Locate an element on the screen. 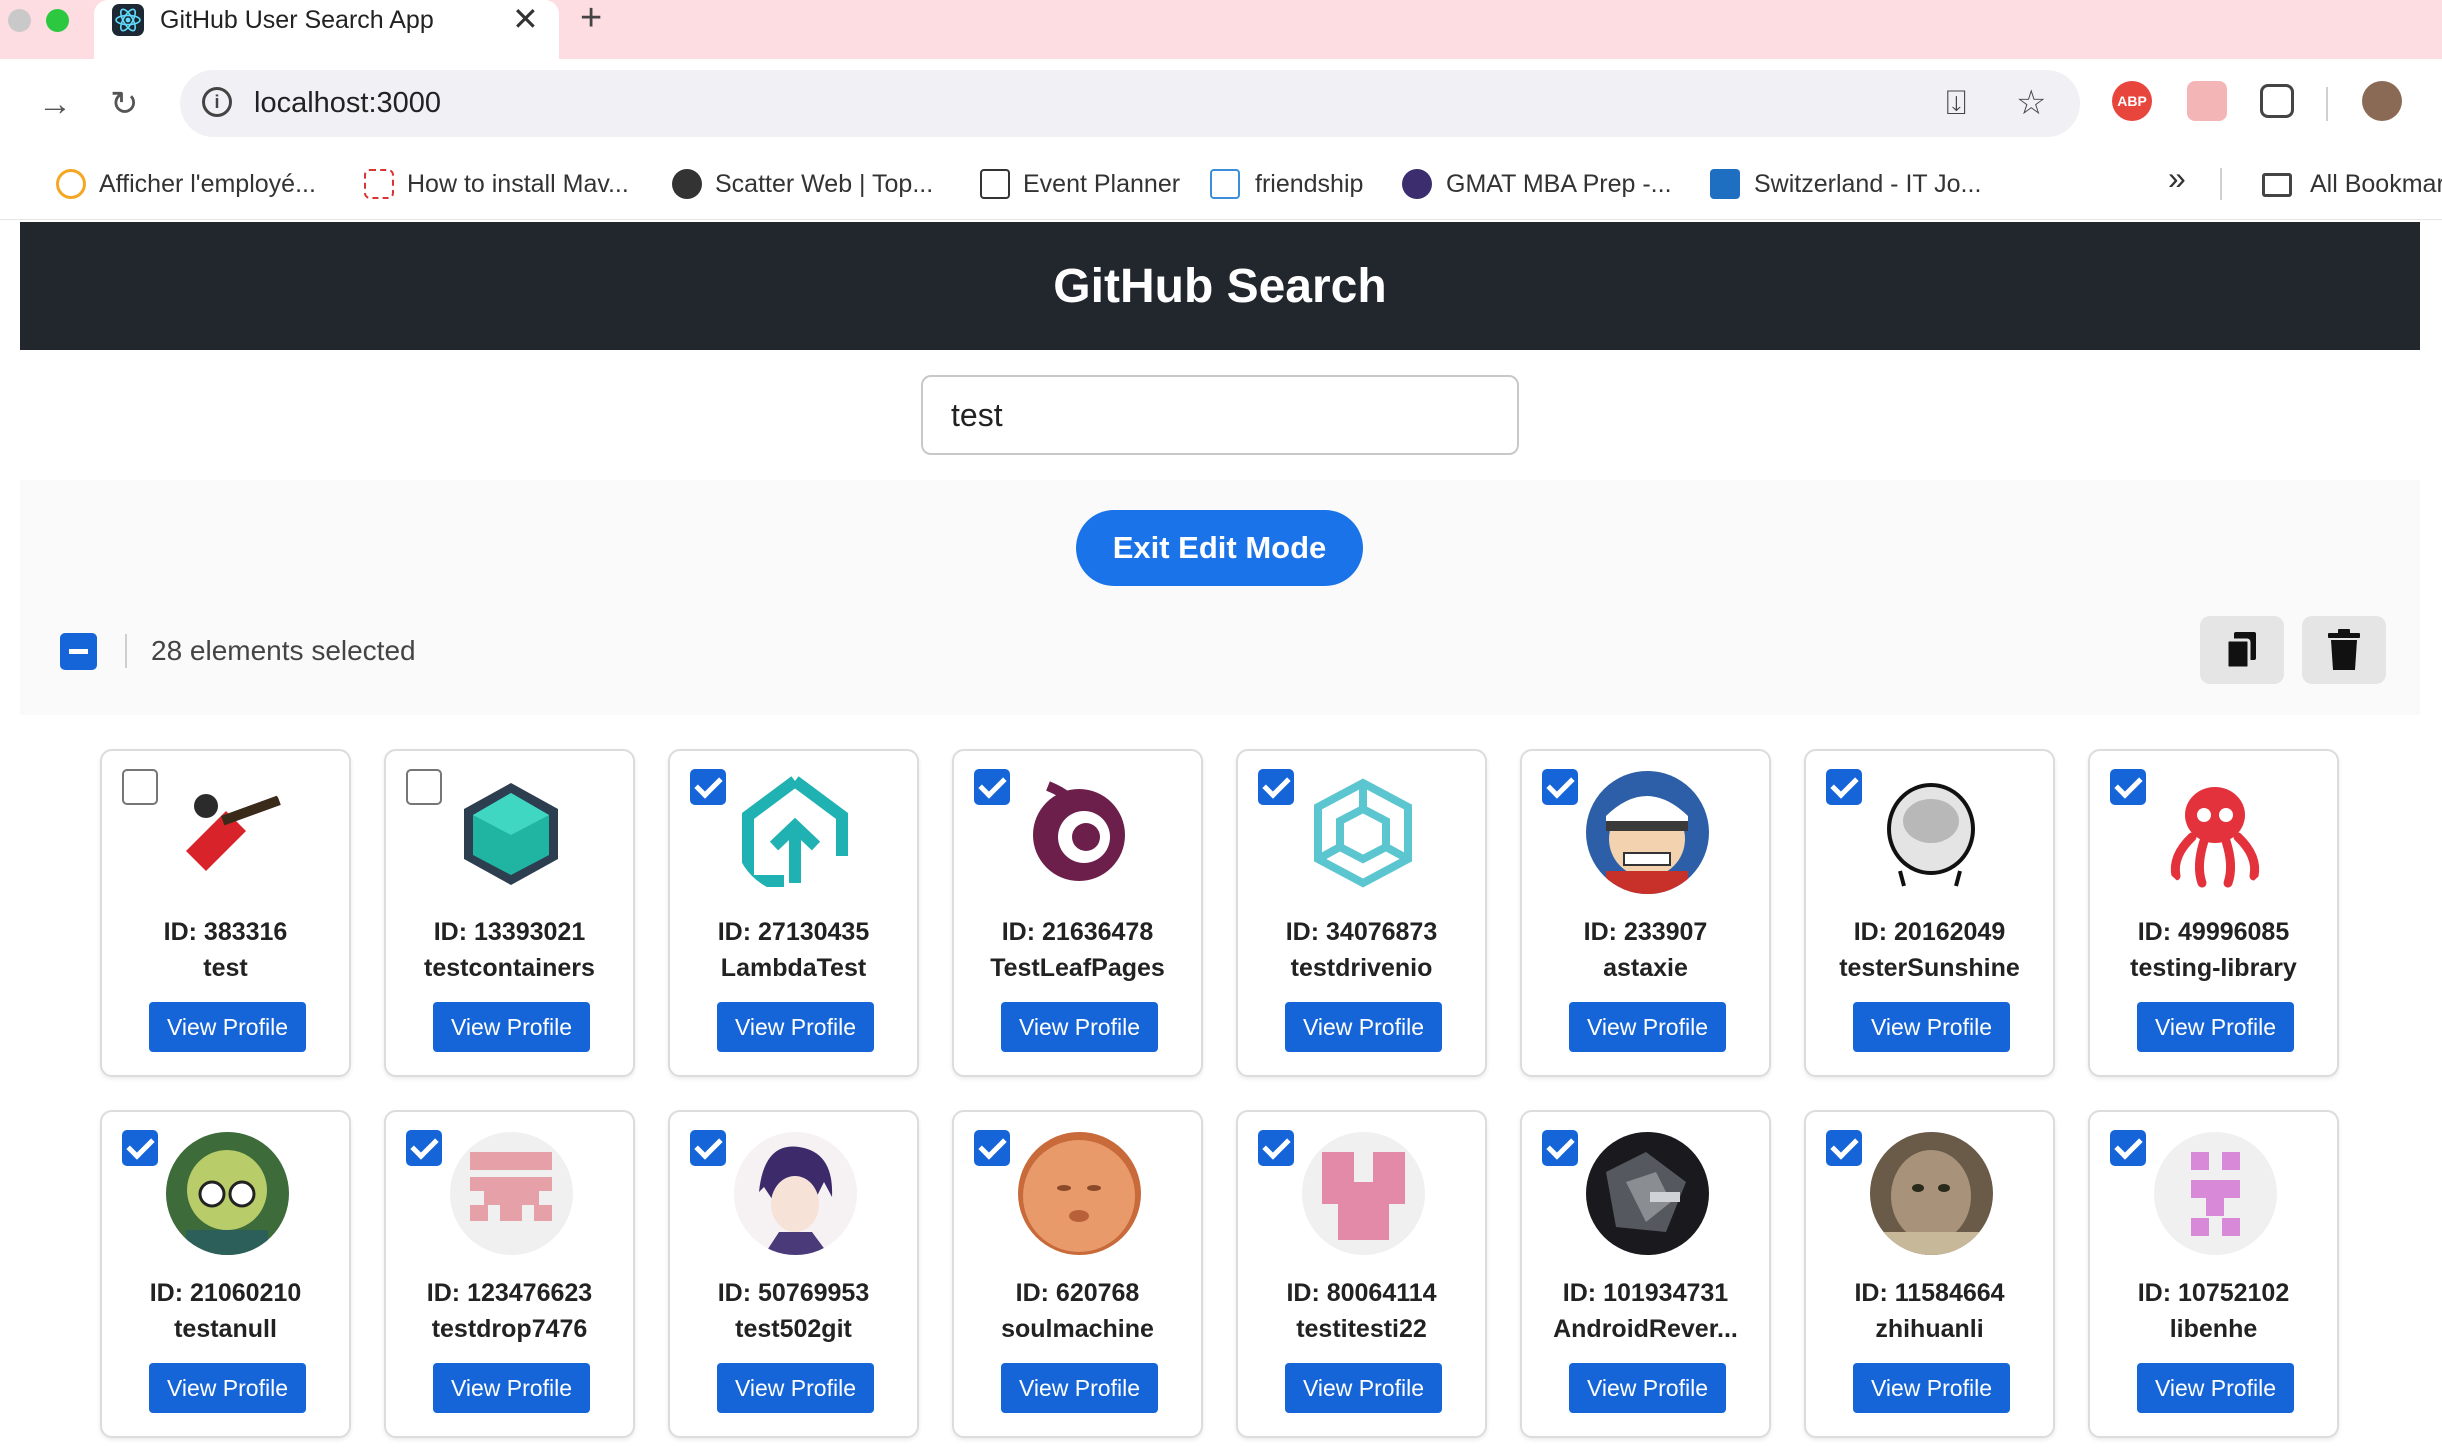 The width and height of the screenshot is (2442, 1456). selection-count: 28 elements selected is located at coordinates (283, 650).